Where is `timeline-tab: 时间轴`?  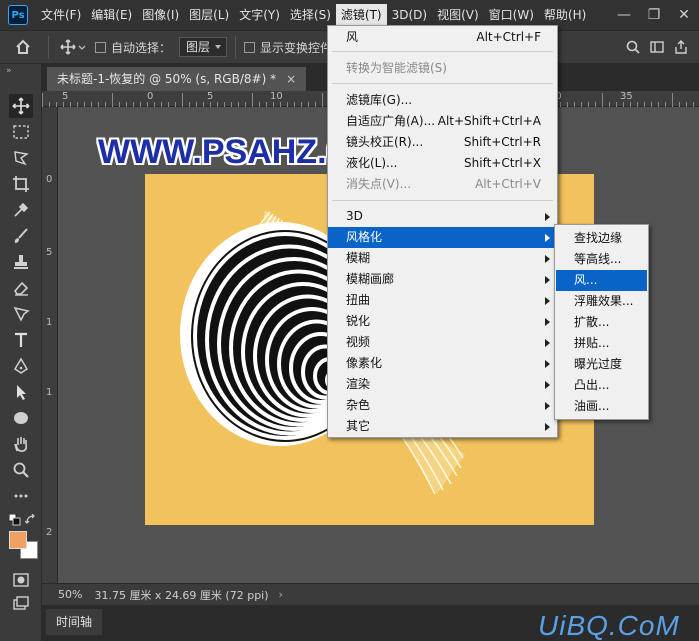 timeline-tab: 时间轴 is located at coordinates (74, 622).